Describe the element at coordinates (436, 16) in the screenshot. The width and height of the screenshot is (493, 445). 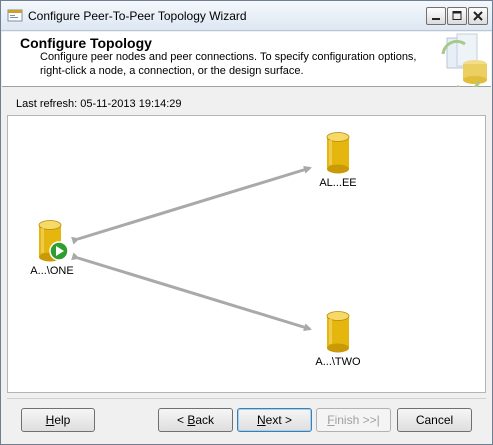
I see `minimize-button` at that location.